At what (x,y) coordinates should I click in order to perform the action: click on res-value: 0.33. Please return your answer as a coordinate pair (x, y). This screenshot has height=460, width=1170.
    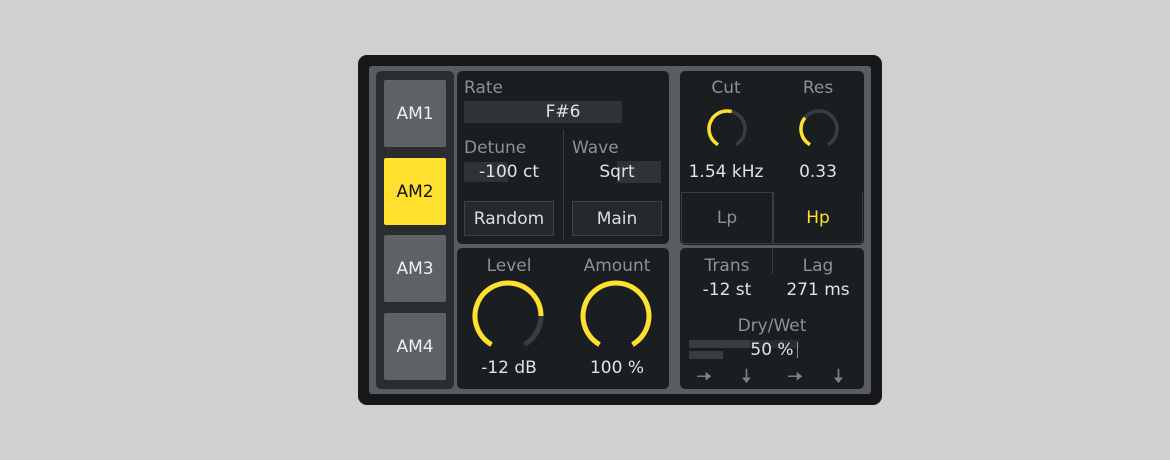
    Looking at the image, I should click on (818, 172).